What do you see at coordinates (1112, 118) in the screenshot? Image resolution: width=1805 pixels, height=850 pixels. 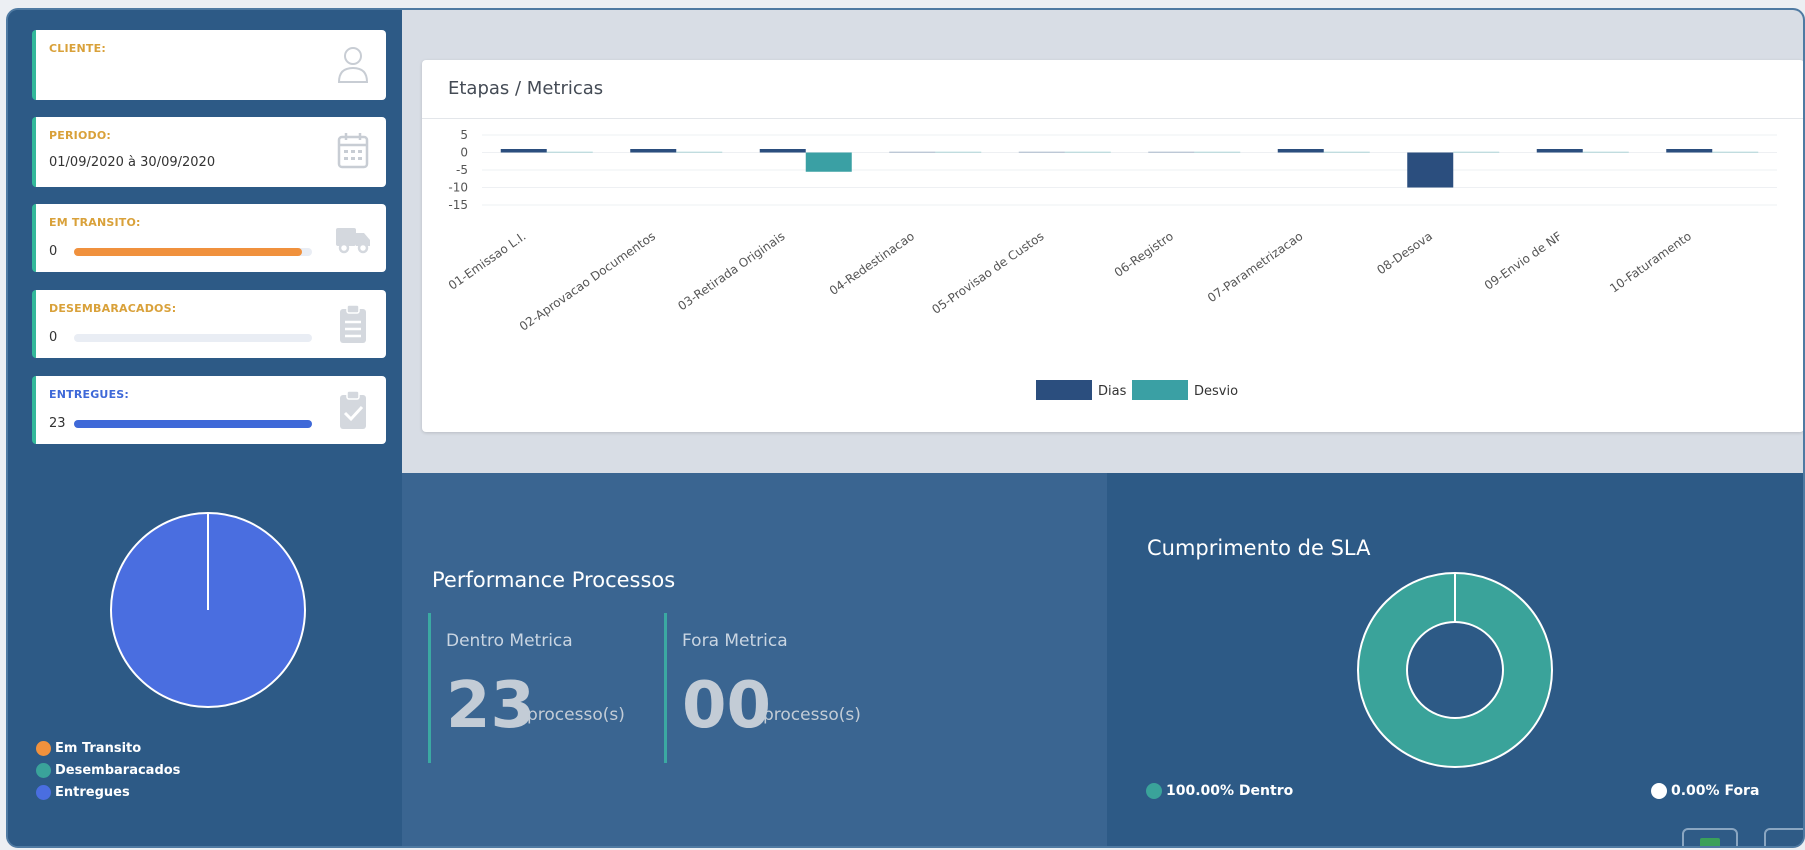 I see `chart-divider` at bounding box center [1112, 118].